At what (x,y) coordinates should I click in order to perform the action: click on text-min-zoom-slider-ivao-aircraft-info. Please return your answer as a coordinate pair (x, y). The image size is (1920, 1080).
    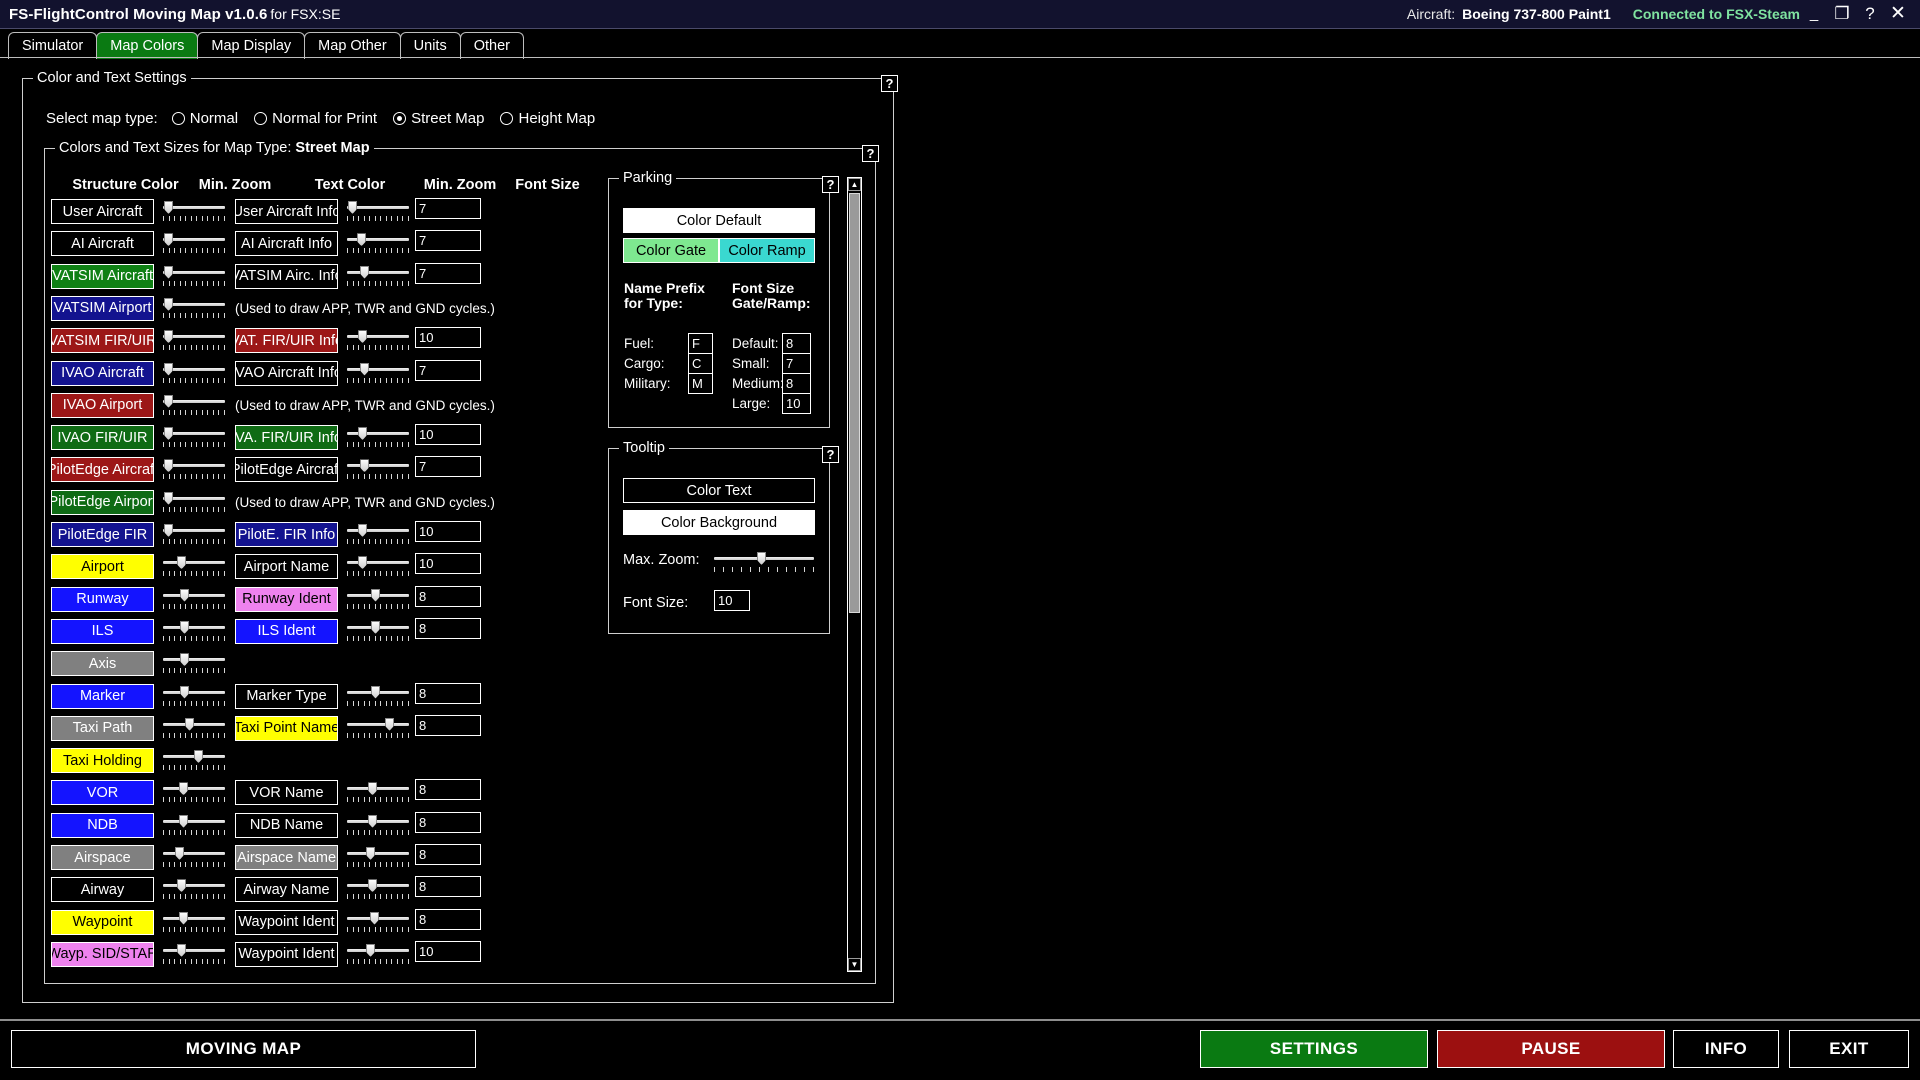
    Looking at the image, I should click on (378, 373).